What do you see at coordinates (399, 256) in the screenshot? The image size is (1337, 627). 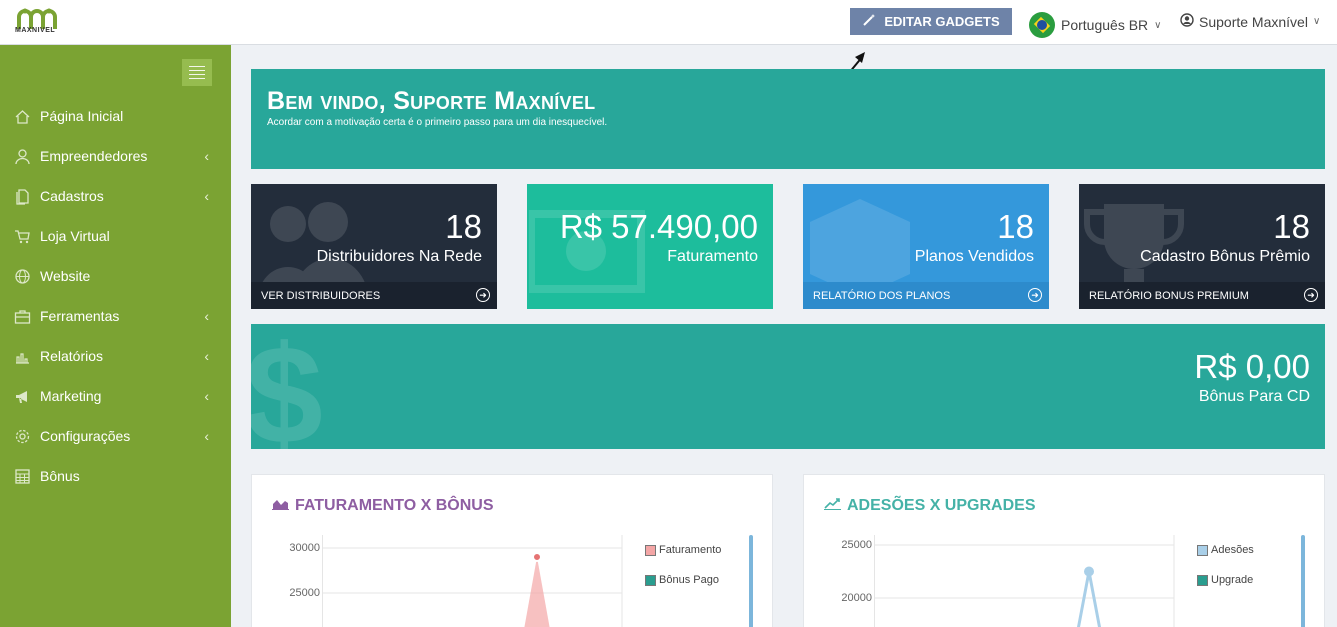 I see `tile-label: Distribuidores Na Rede` at bounding box center [399, 256].